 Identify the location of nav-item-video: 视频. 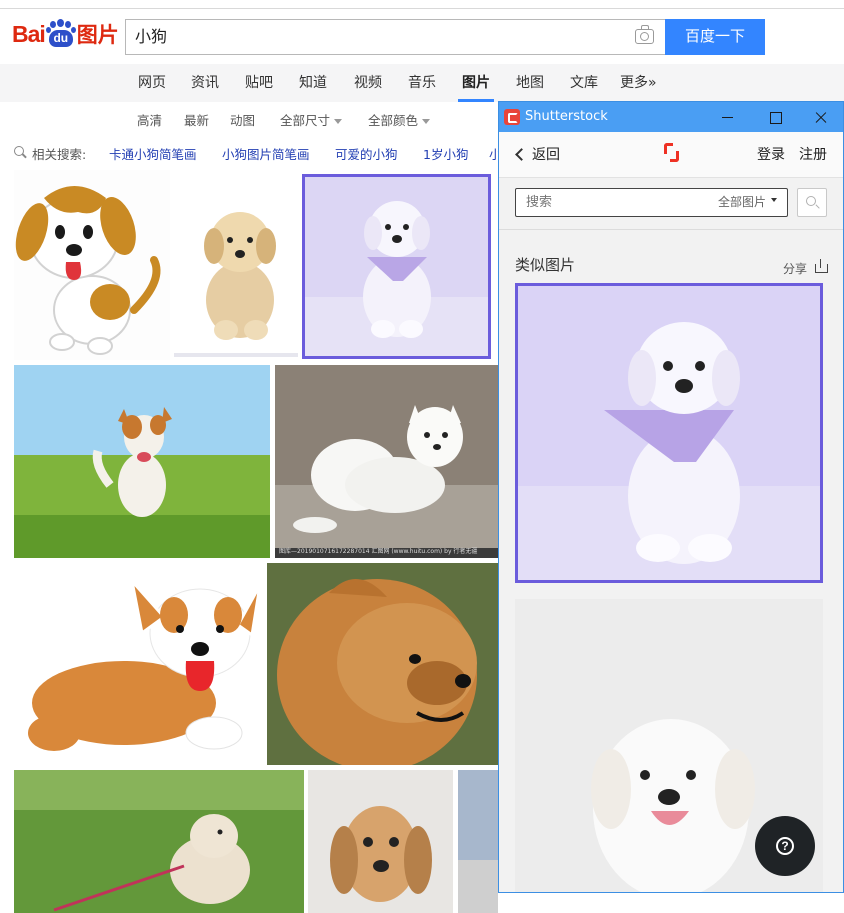
(368, 83).